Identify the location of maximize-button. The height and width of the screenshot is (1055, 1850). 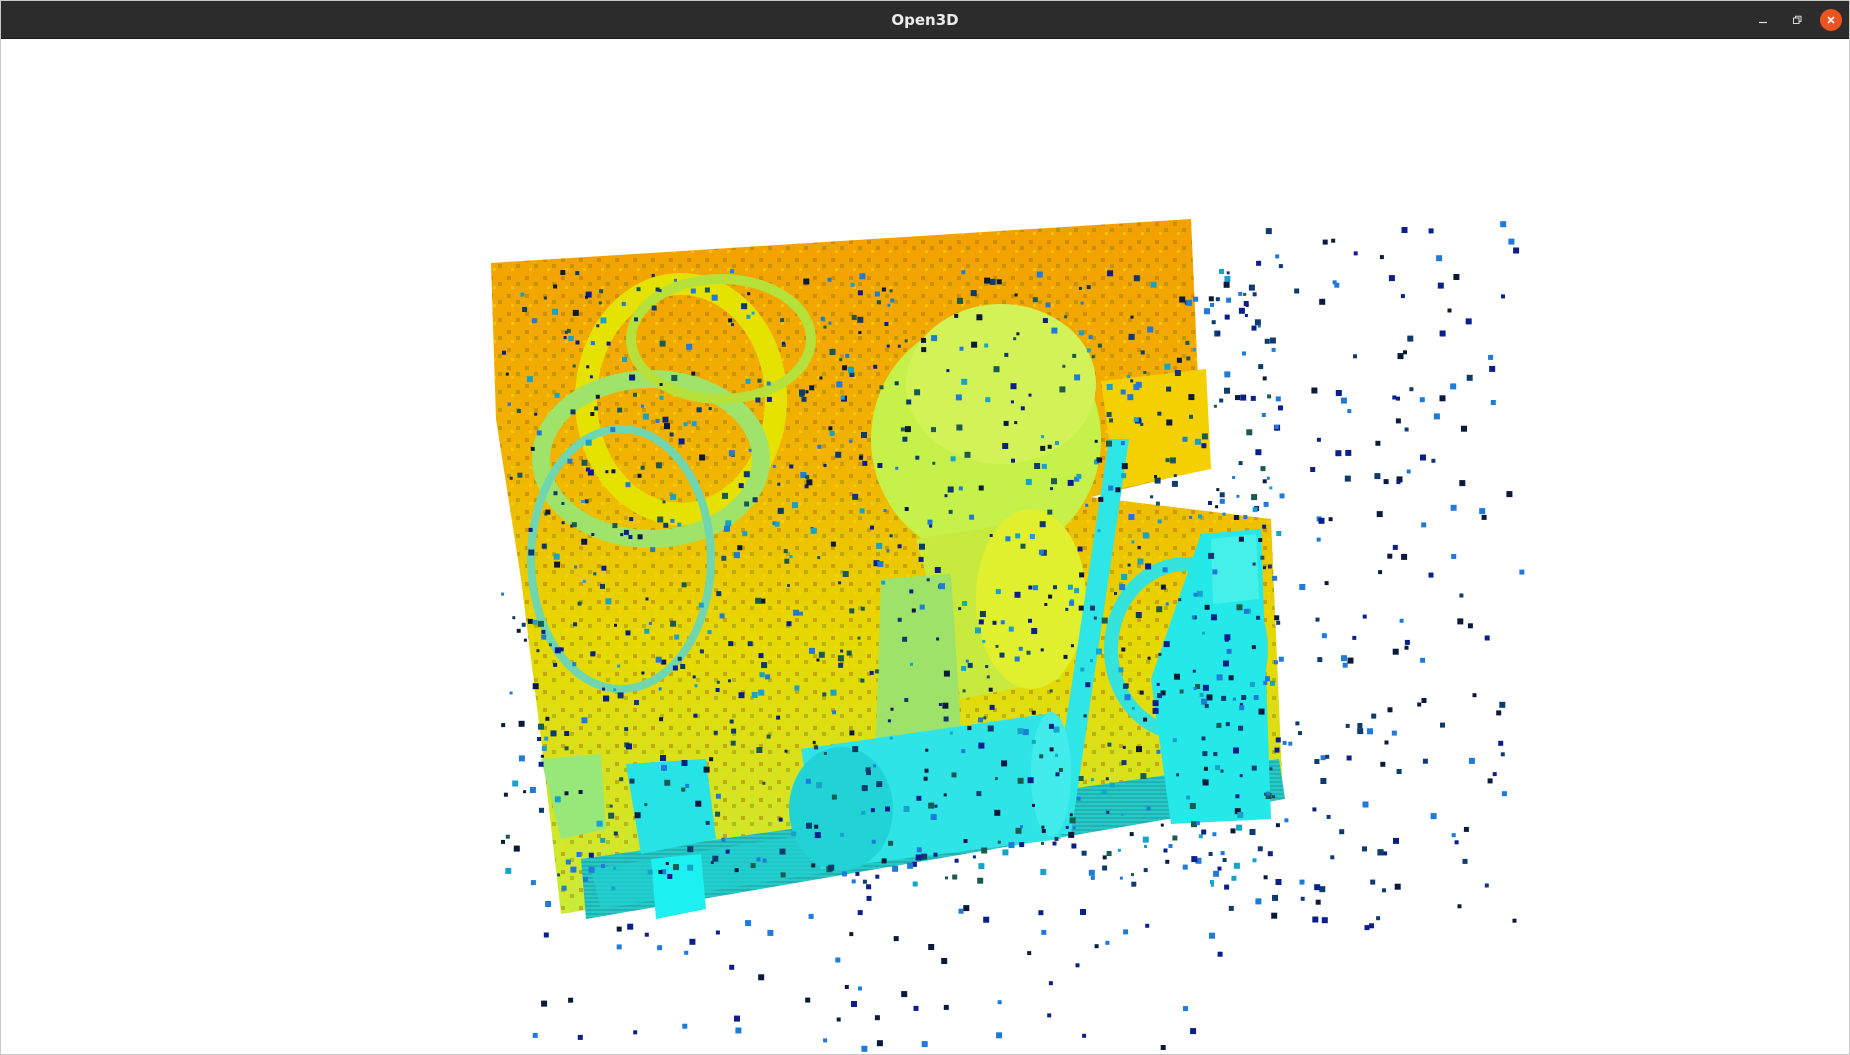
(1797, 20).